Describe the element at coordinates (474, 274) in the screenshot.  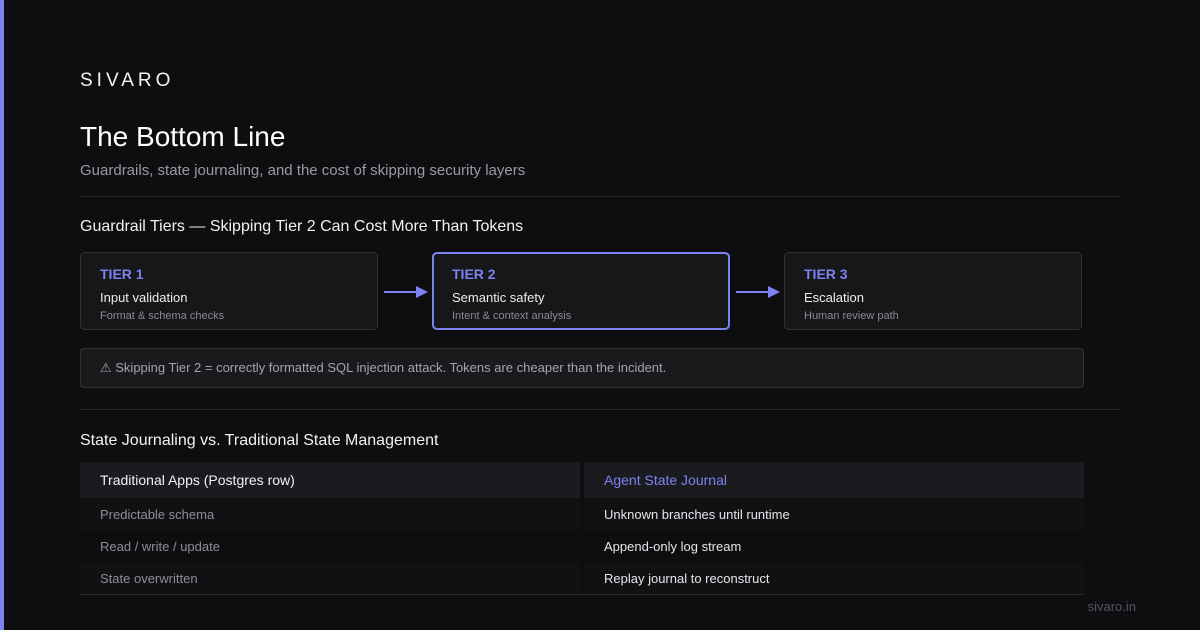
I see `tier-label: TIER 2` at that location.